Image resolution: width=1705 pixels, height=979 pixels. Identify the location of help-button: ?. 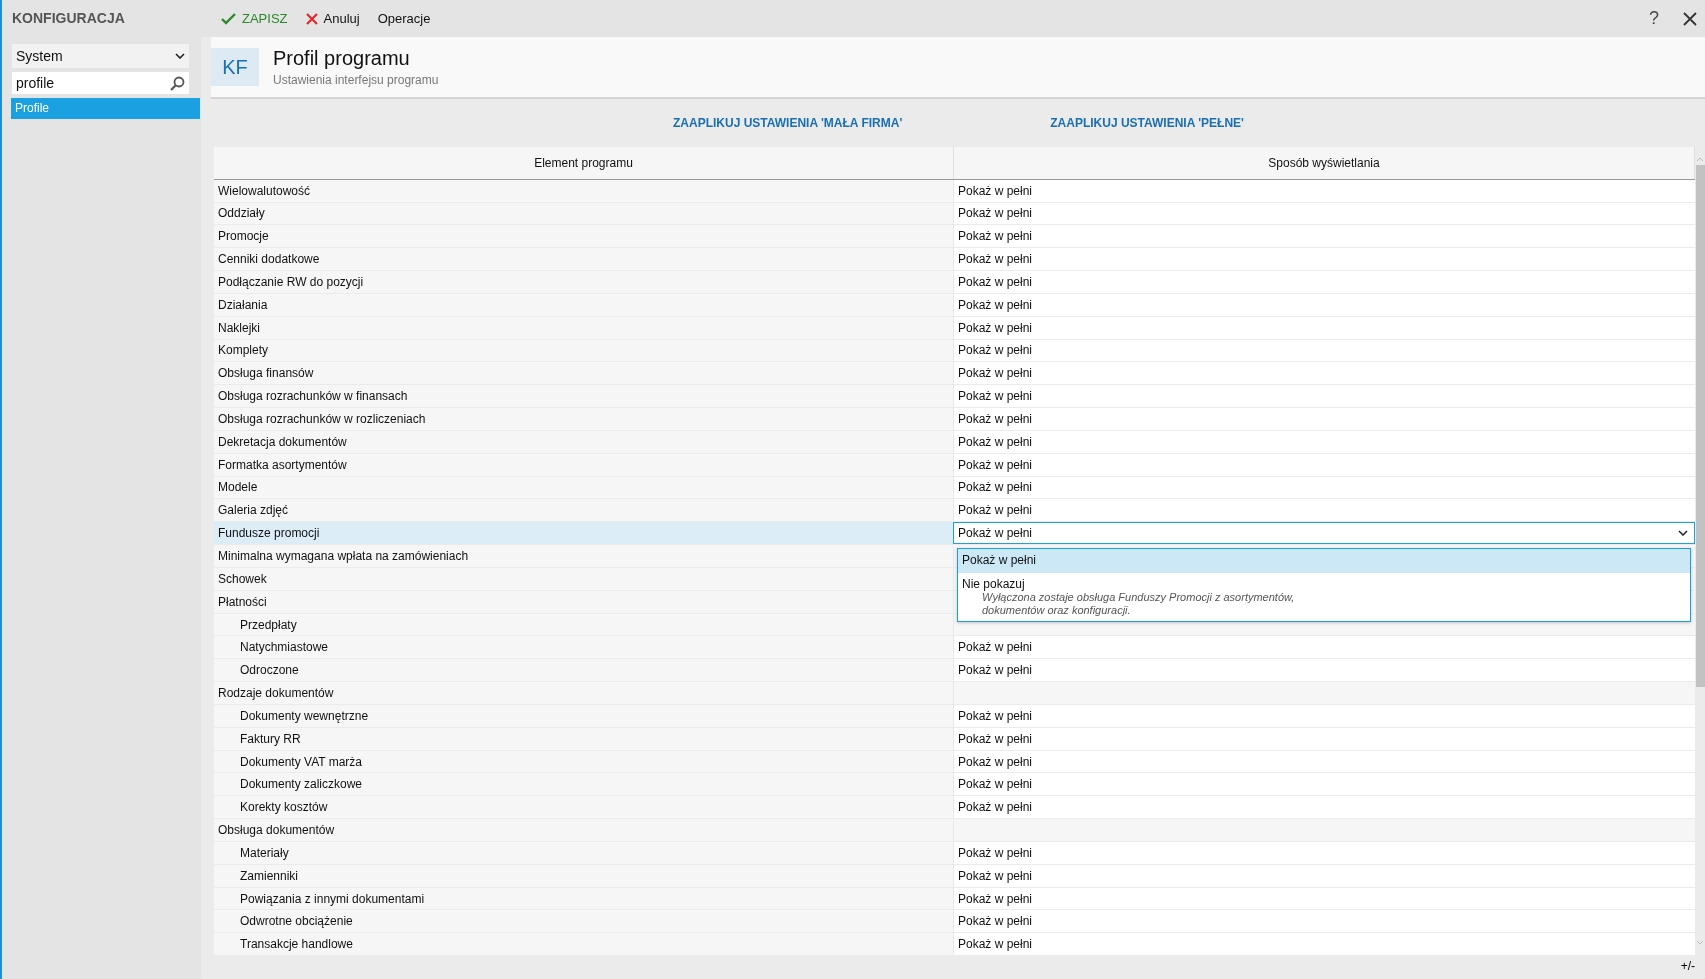
(1654, 18).